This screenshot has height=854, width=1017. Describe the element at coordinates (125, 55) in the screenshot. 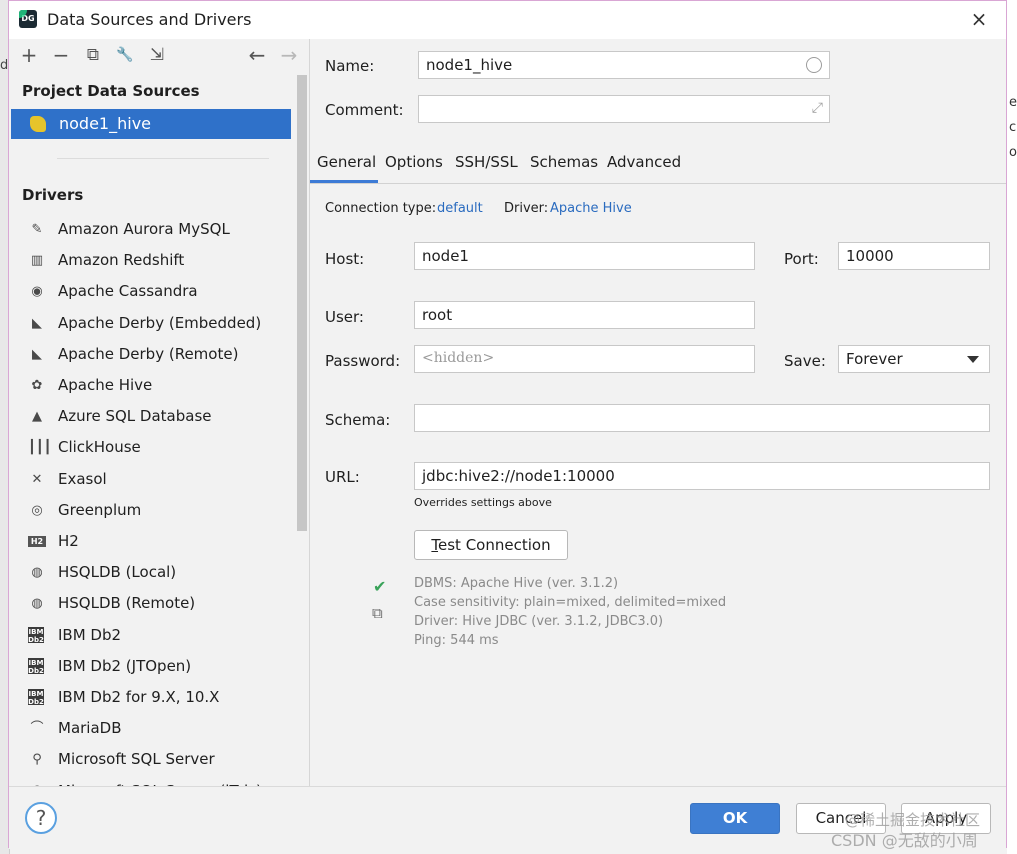

I see `wrench-icon: 🔧` at that location.